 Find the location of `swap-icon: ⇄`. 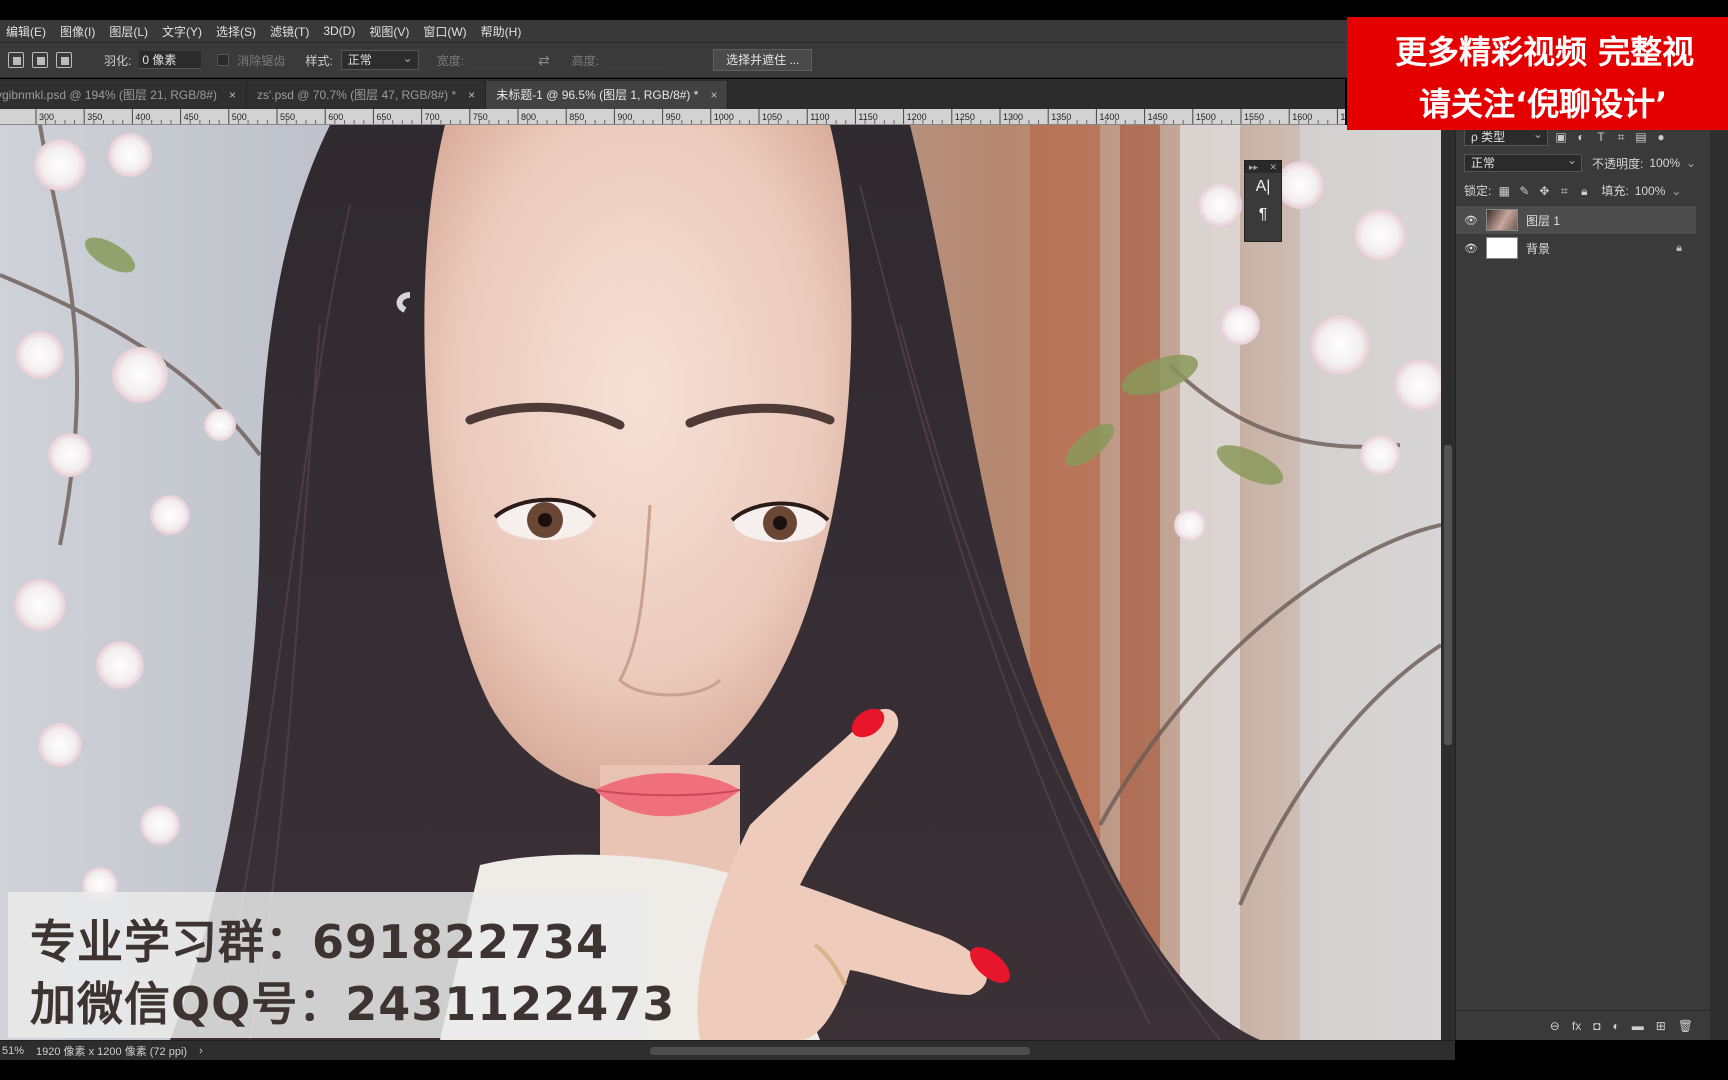

swap-icon: ⇄ is located at coordinates (544, 60).